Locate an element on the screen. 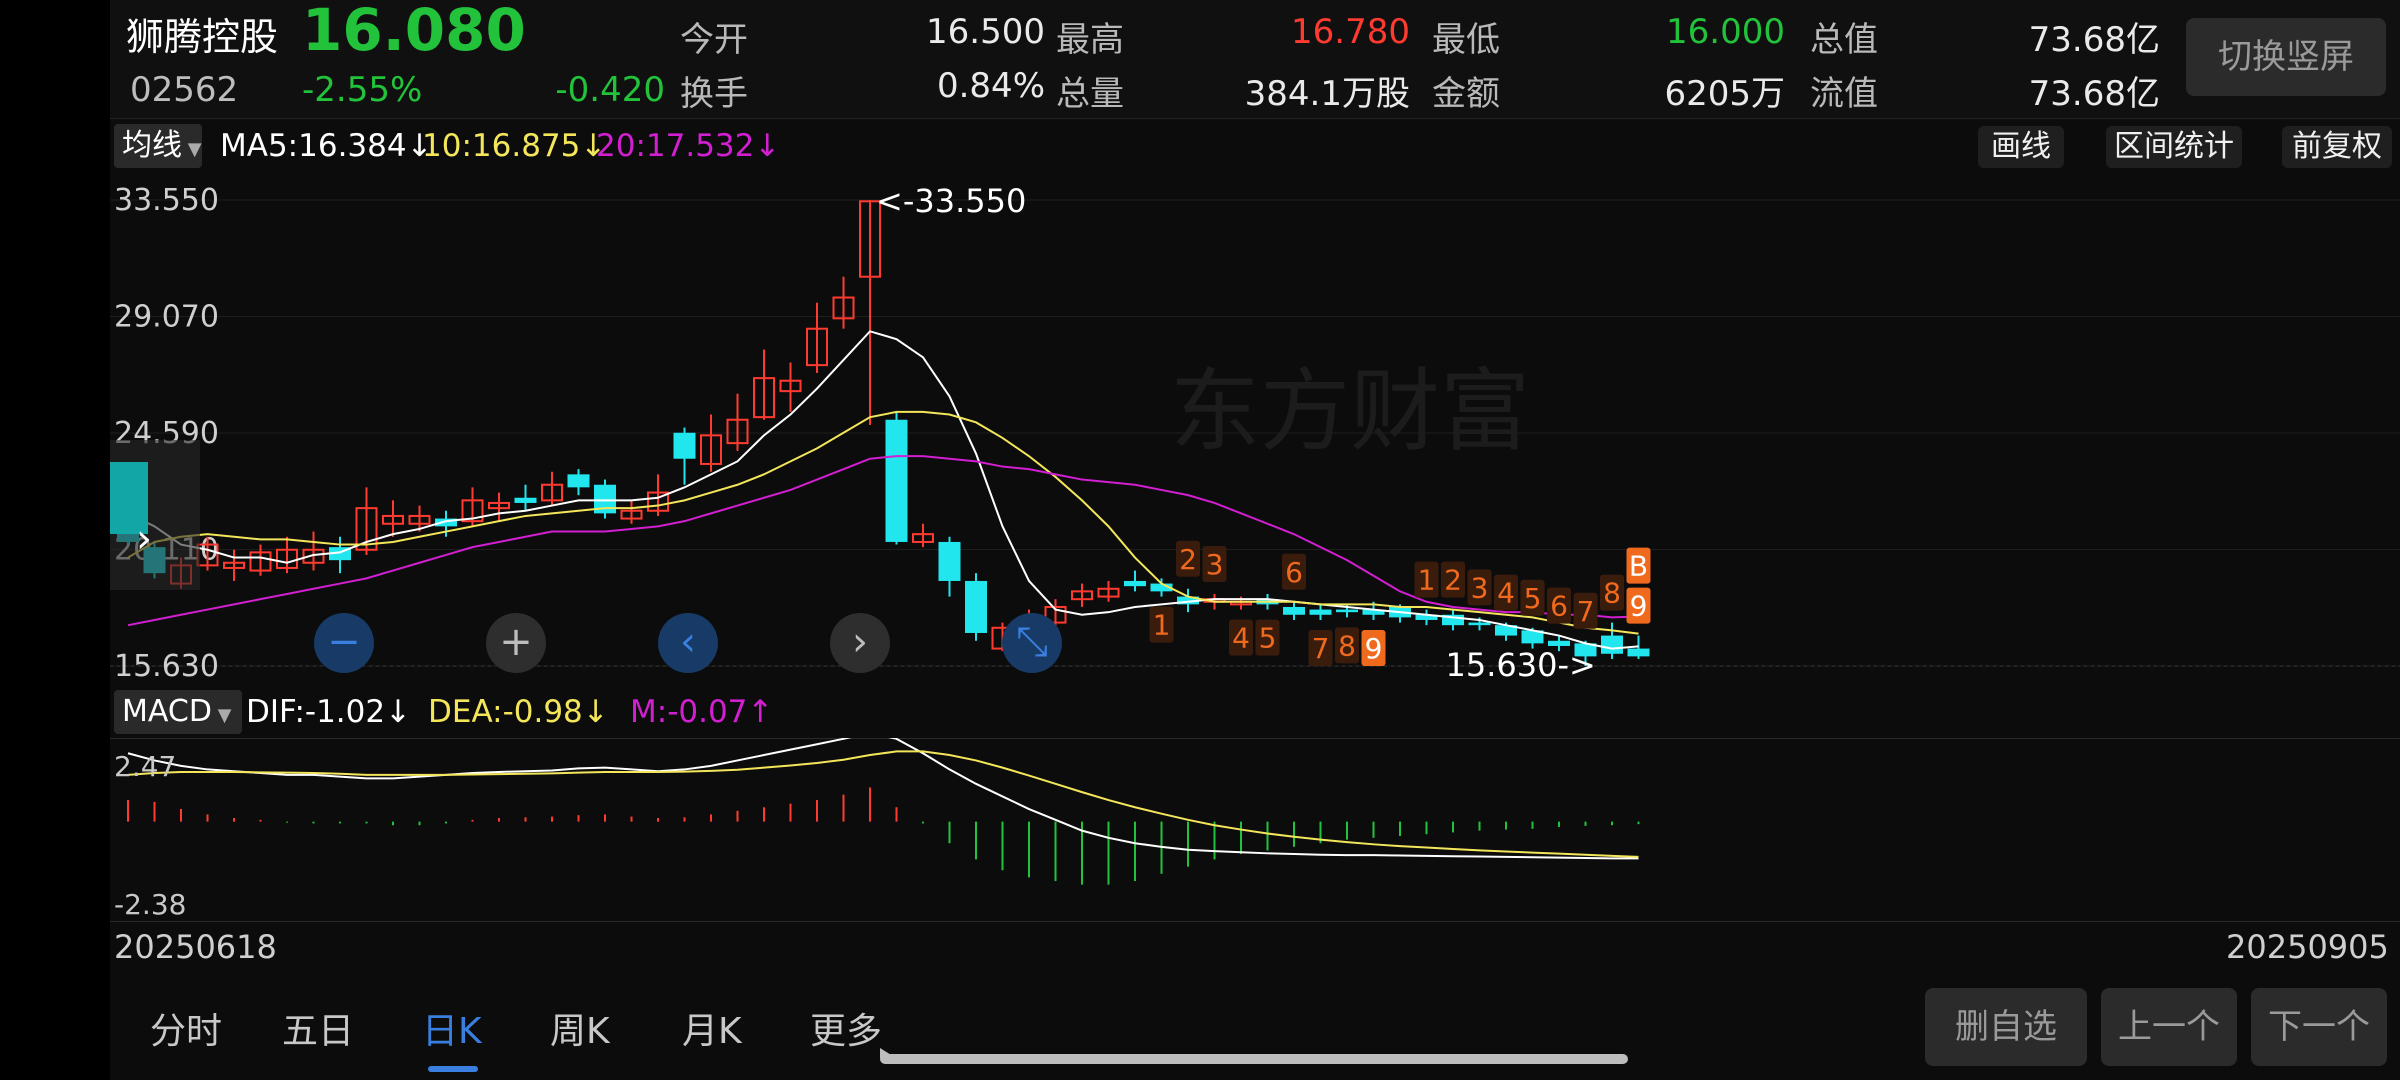 Image resolution: width=2400 pixels, height=1080 pixels. next-stock-button: 下一个 is located at coordinates (2319, 1027).